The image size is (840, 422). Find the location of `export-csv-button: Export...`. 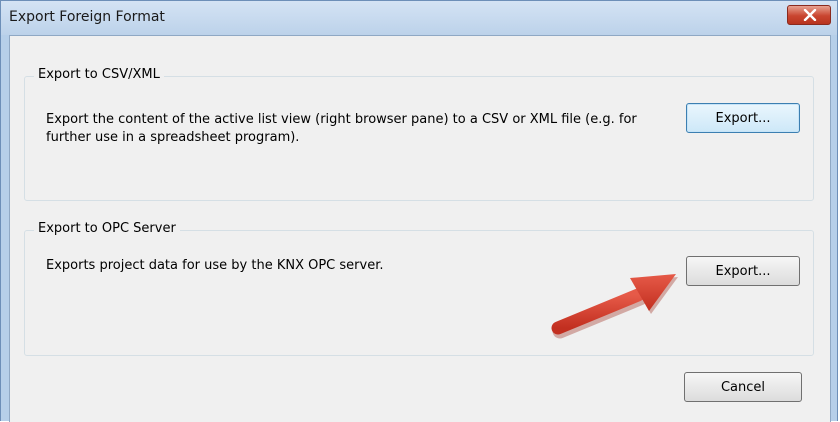

export-csv-button: Export... is located at coordinates (743, 118).